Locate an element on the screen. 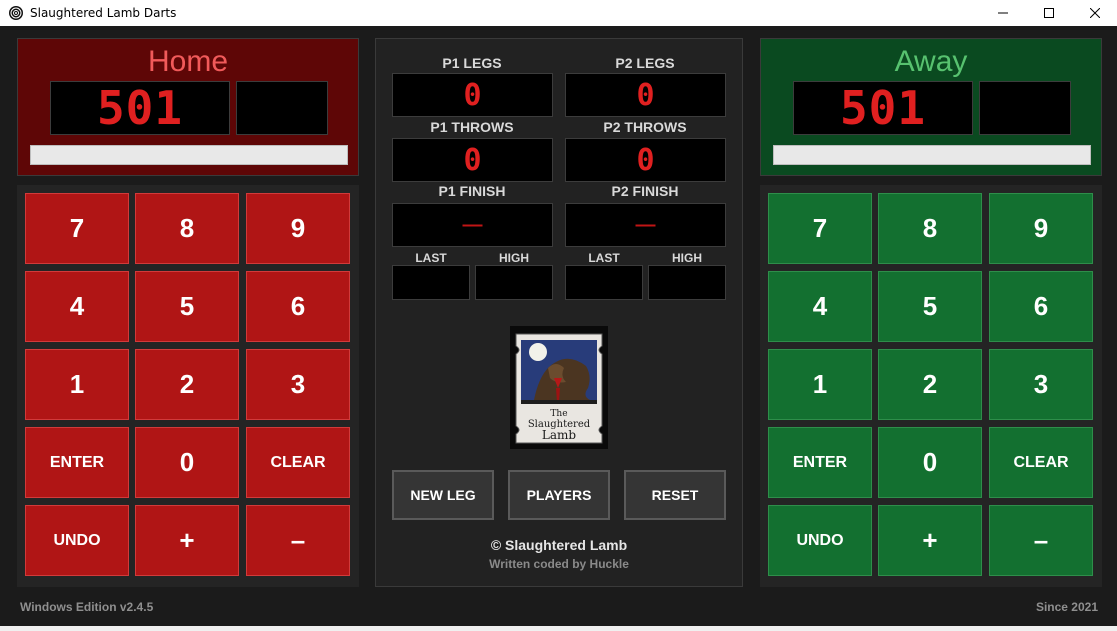 Image resolution: width=1117 pixels, height=631 pixels. close-button is located at coordinates (1094, 13).